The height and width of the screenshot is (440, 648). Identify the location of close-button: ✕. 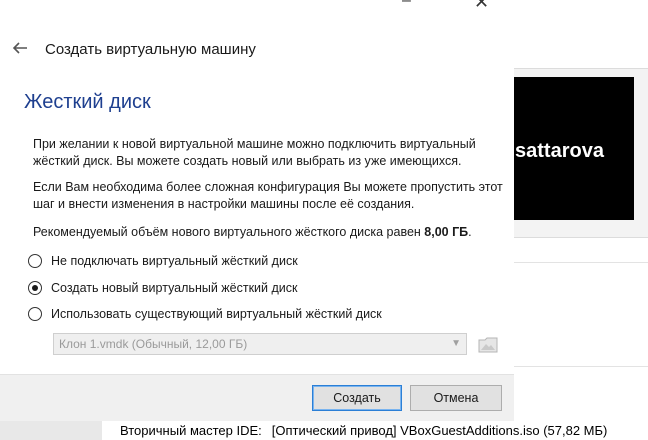
(481, 6).